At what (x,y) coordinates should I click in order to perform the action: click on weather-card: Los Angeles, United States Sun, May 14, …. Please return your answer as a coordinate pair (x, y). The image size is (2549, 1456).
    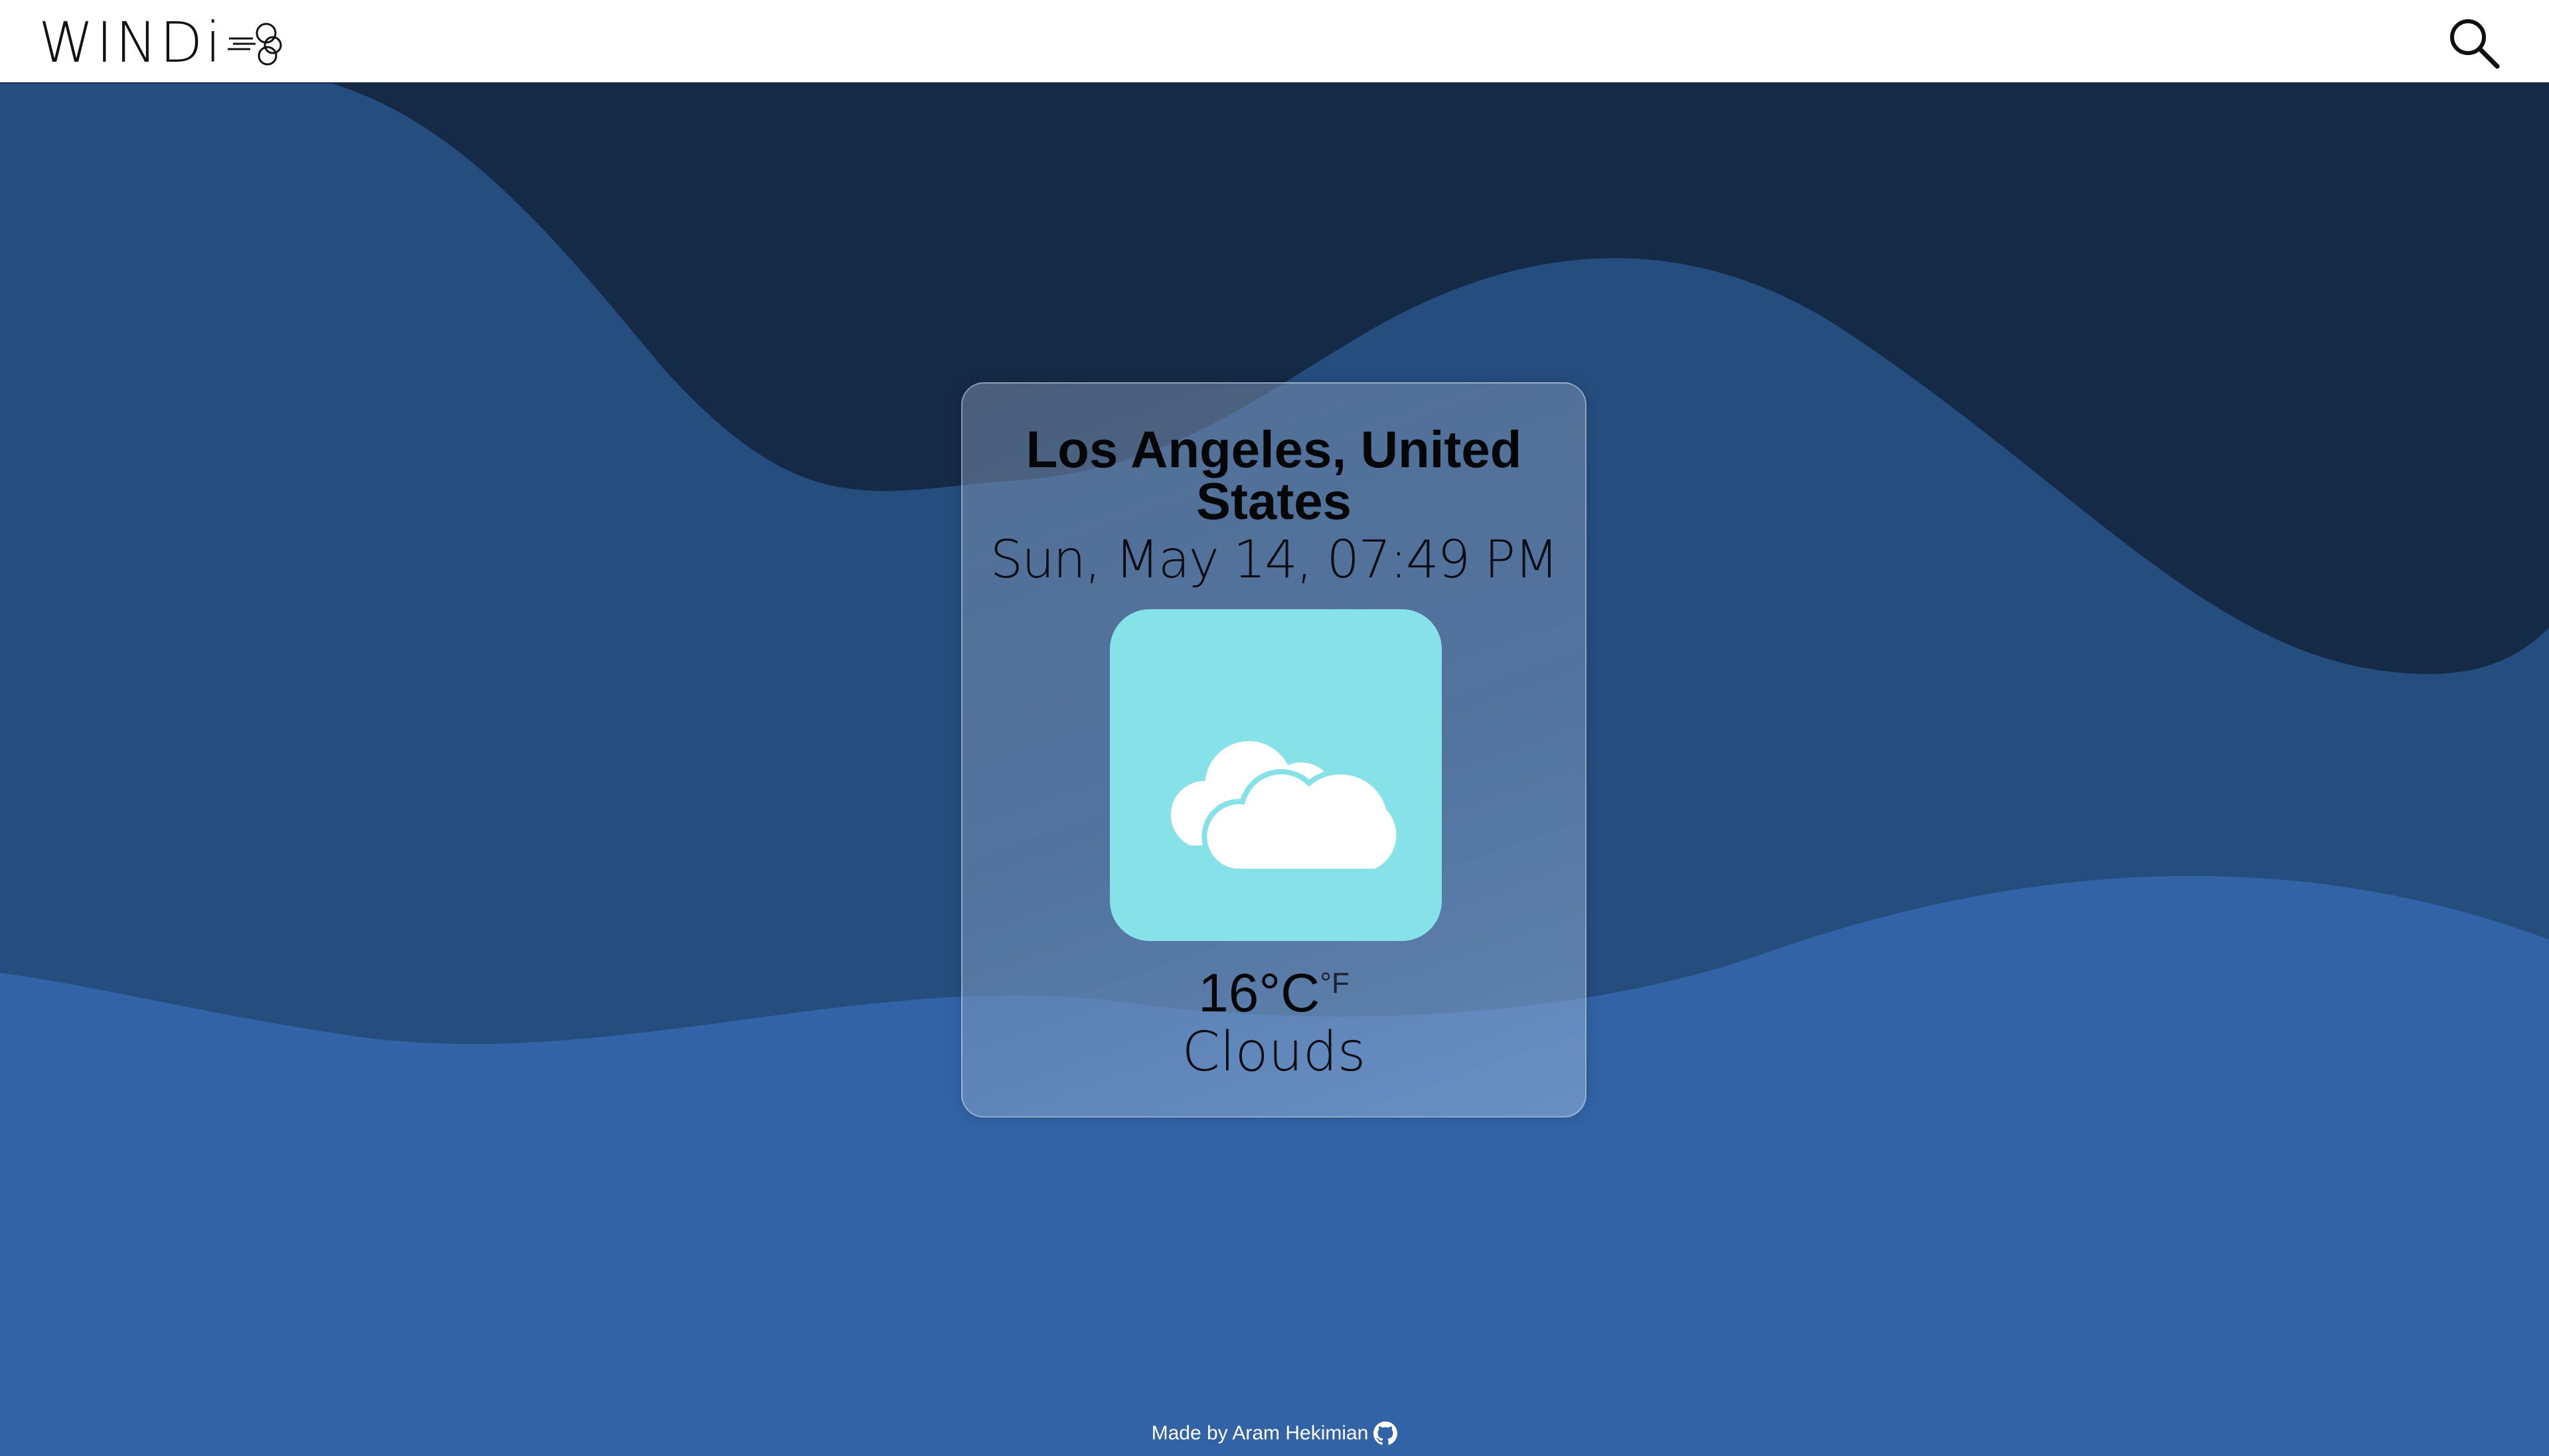
    Looking at the image, I should click on (1273, 750).